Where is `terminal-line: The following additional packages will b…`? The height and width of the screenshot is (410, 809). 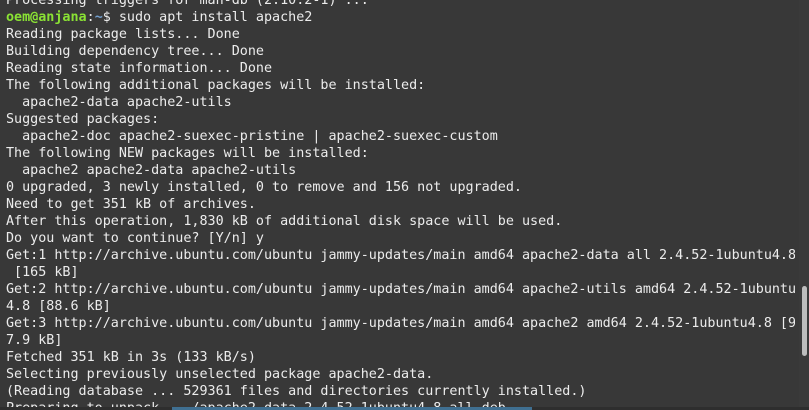
terminal-line: The following additional packages will b… is located at coordinates (216, 85).